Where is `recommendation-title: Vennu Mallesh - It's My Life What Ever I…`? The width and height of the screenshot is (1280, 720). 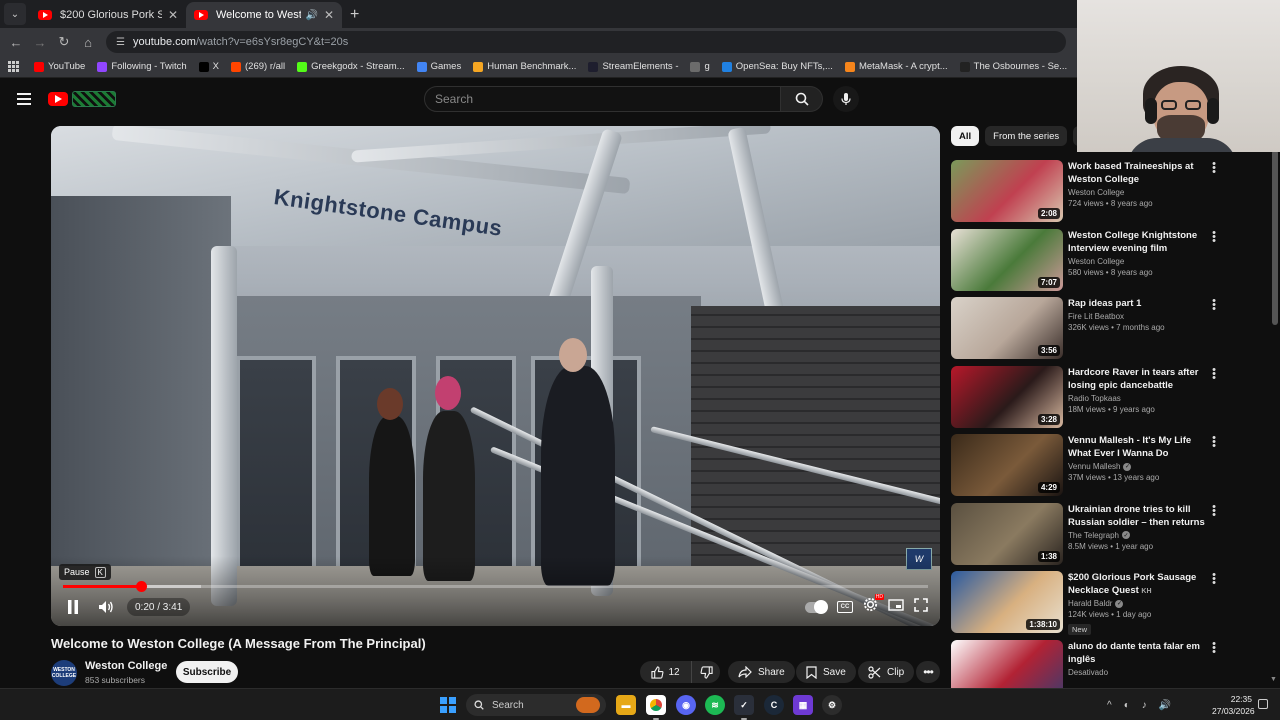 recommendation-title: Vennu Mallesh - It's My Life What Ever I… is located at coordinates (1138, 447).